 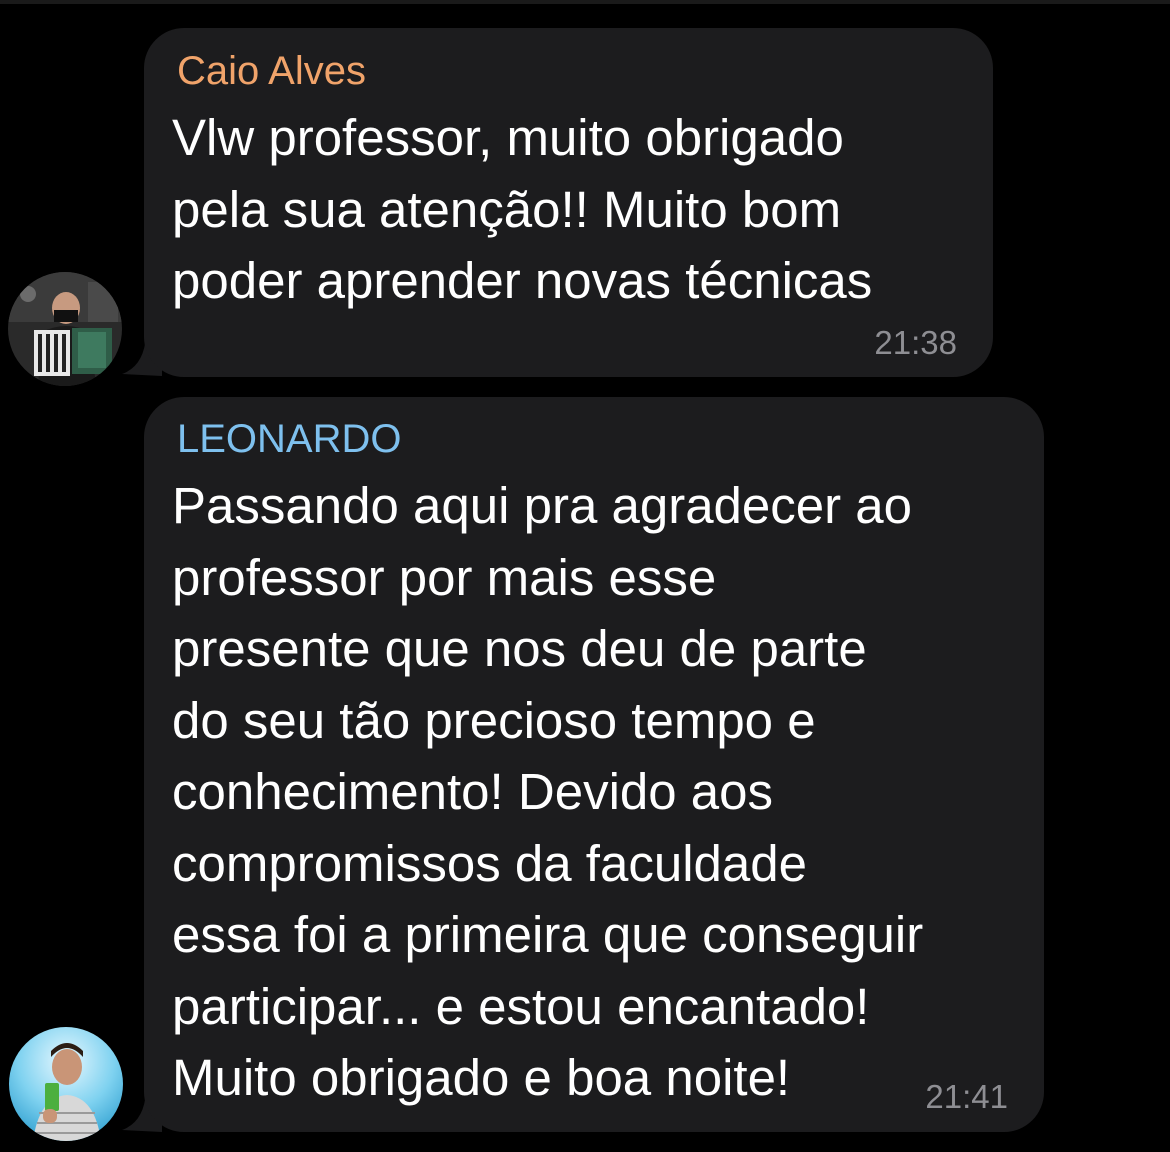 What do you see at coordinates (915, 342) in the screenshot?
I see `message-time: 21:38` at bounding box center [915, 342].